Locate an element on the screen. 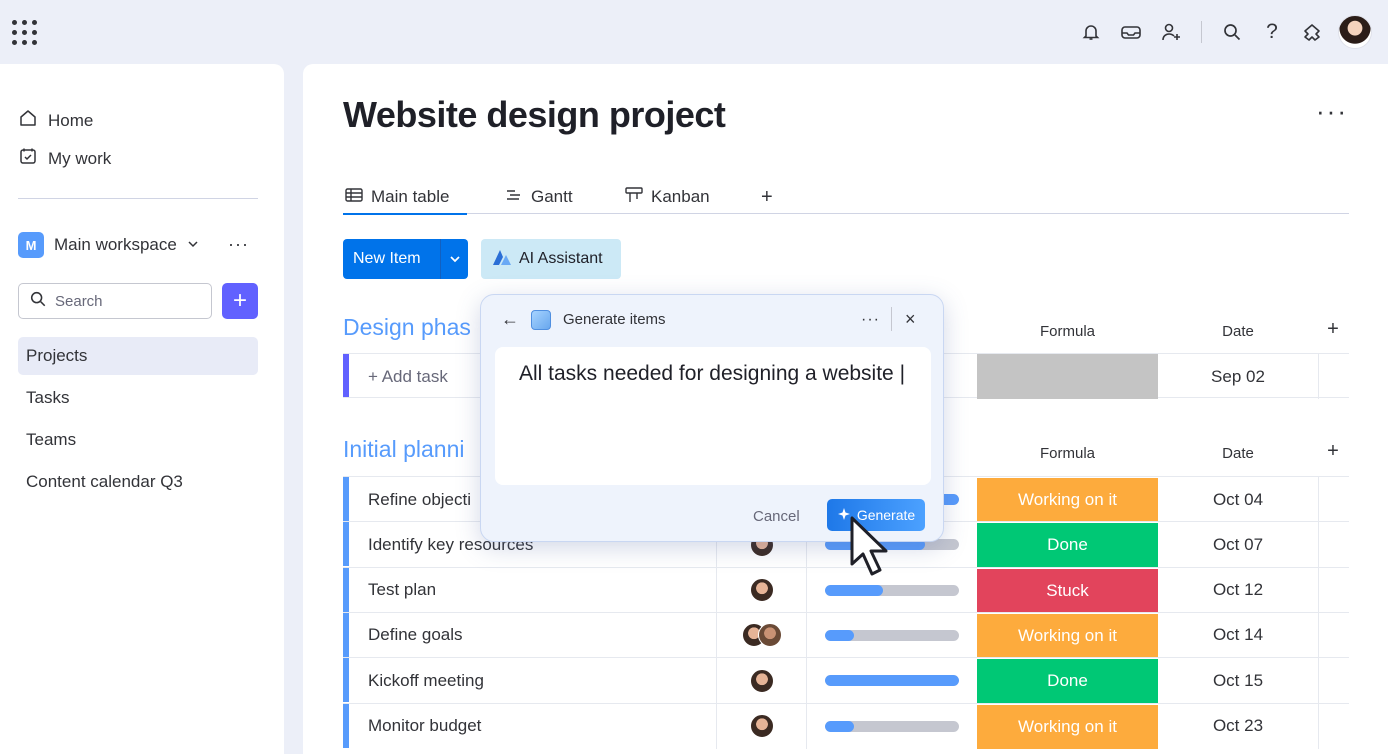 This screenshot has height=754, width=1388. tab-main-table: Main table is located at coordinates (405, 198).